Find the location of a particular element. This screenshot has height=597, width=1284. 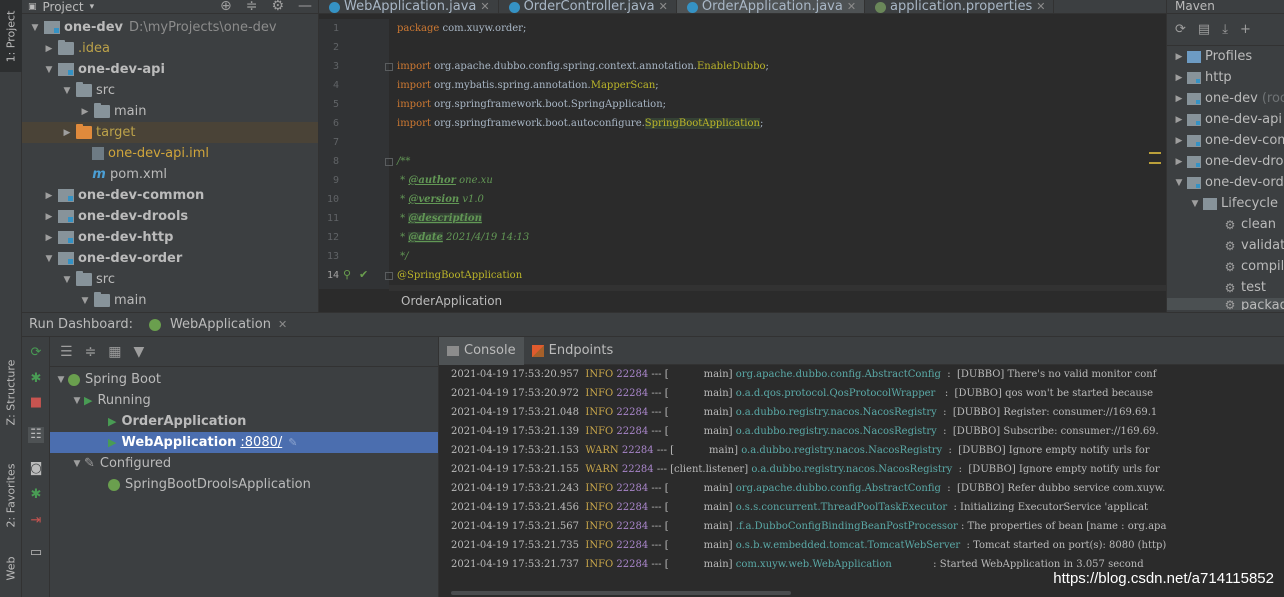

horizontal-scrollbar is located at coordinates (621, 593).